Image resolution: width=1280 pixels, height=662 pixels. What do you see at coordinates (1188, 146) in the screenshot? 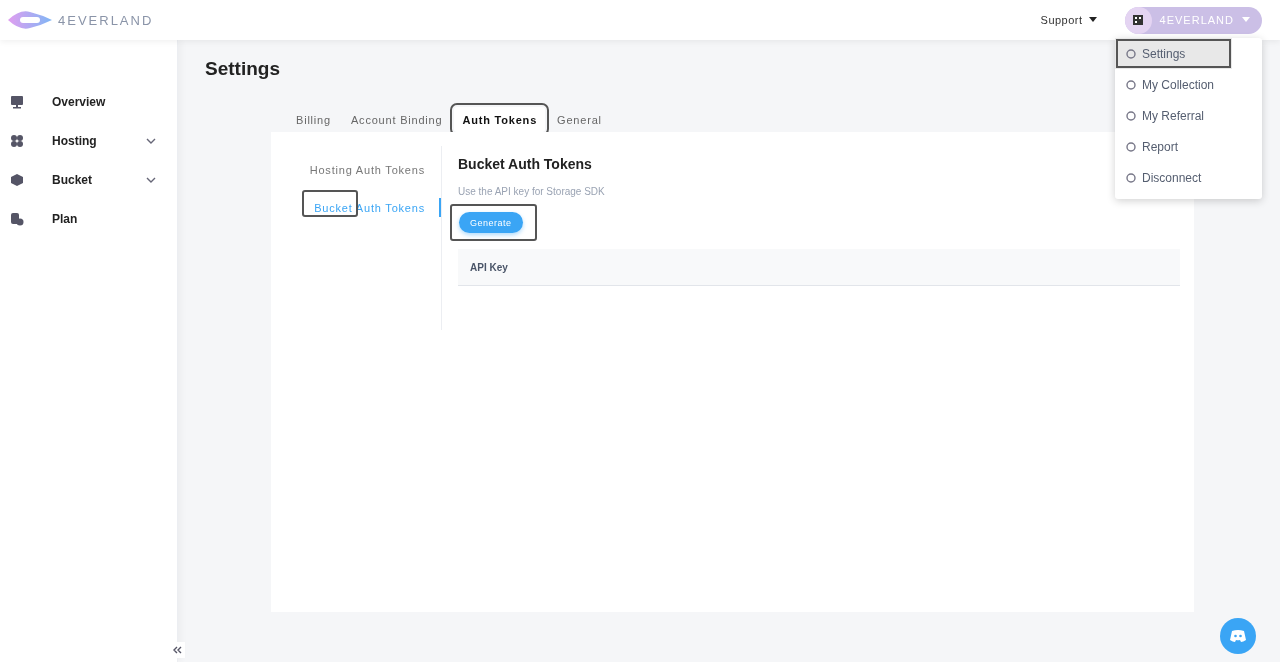
I see `menu-item: Report` at bounding box center [1188, 146].